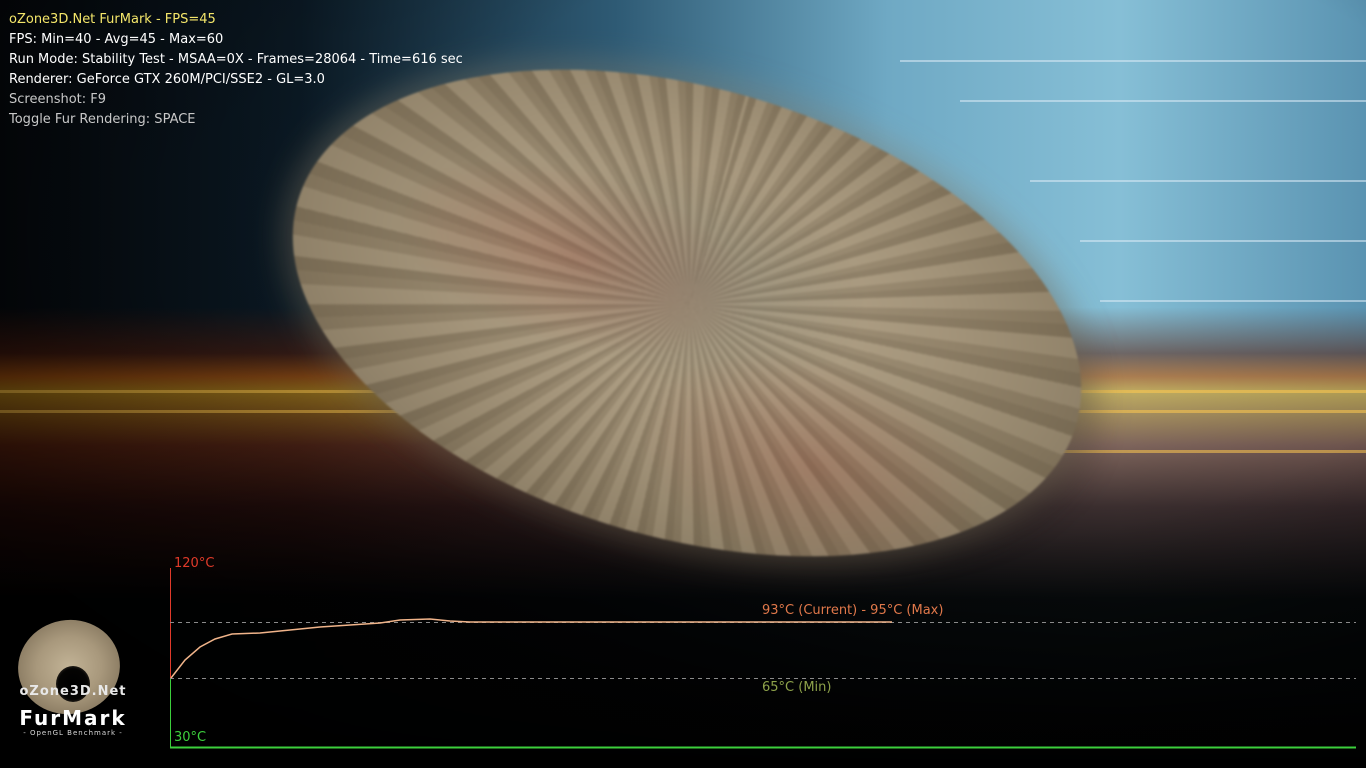  What do you see at coordinates (190, 737) in the screenshot?
I see `graph-min-axis-label: 30°C` at bounding box center [190, 737].